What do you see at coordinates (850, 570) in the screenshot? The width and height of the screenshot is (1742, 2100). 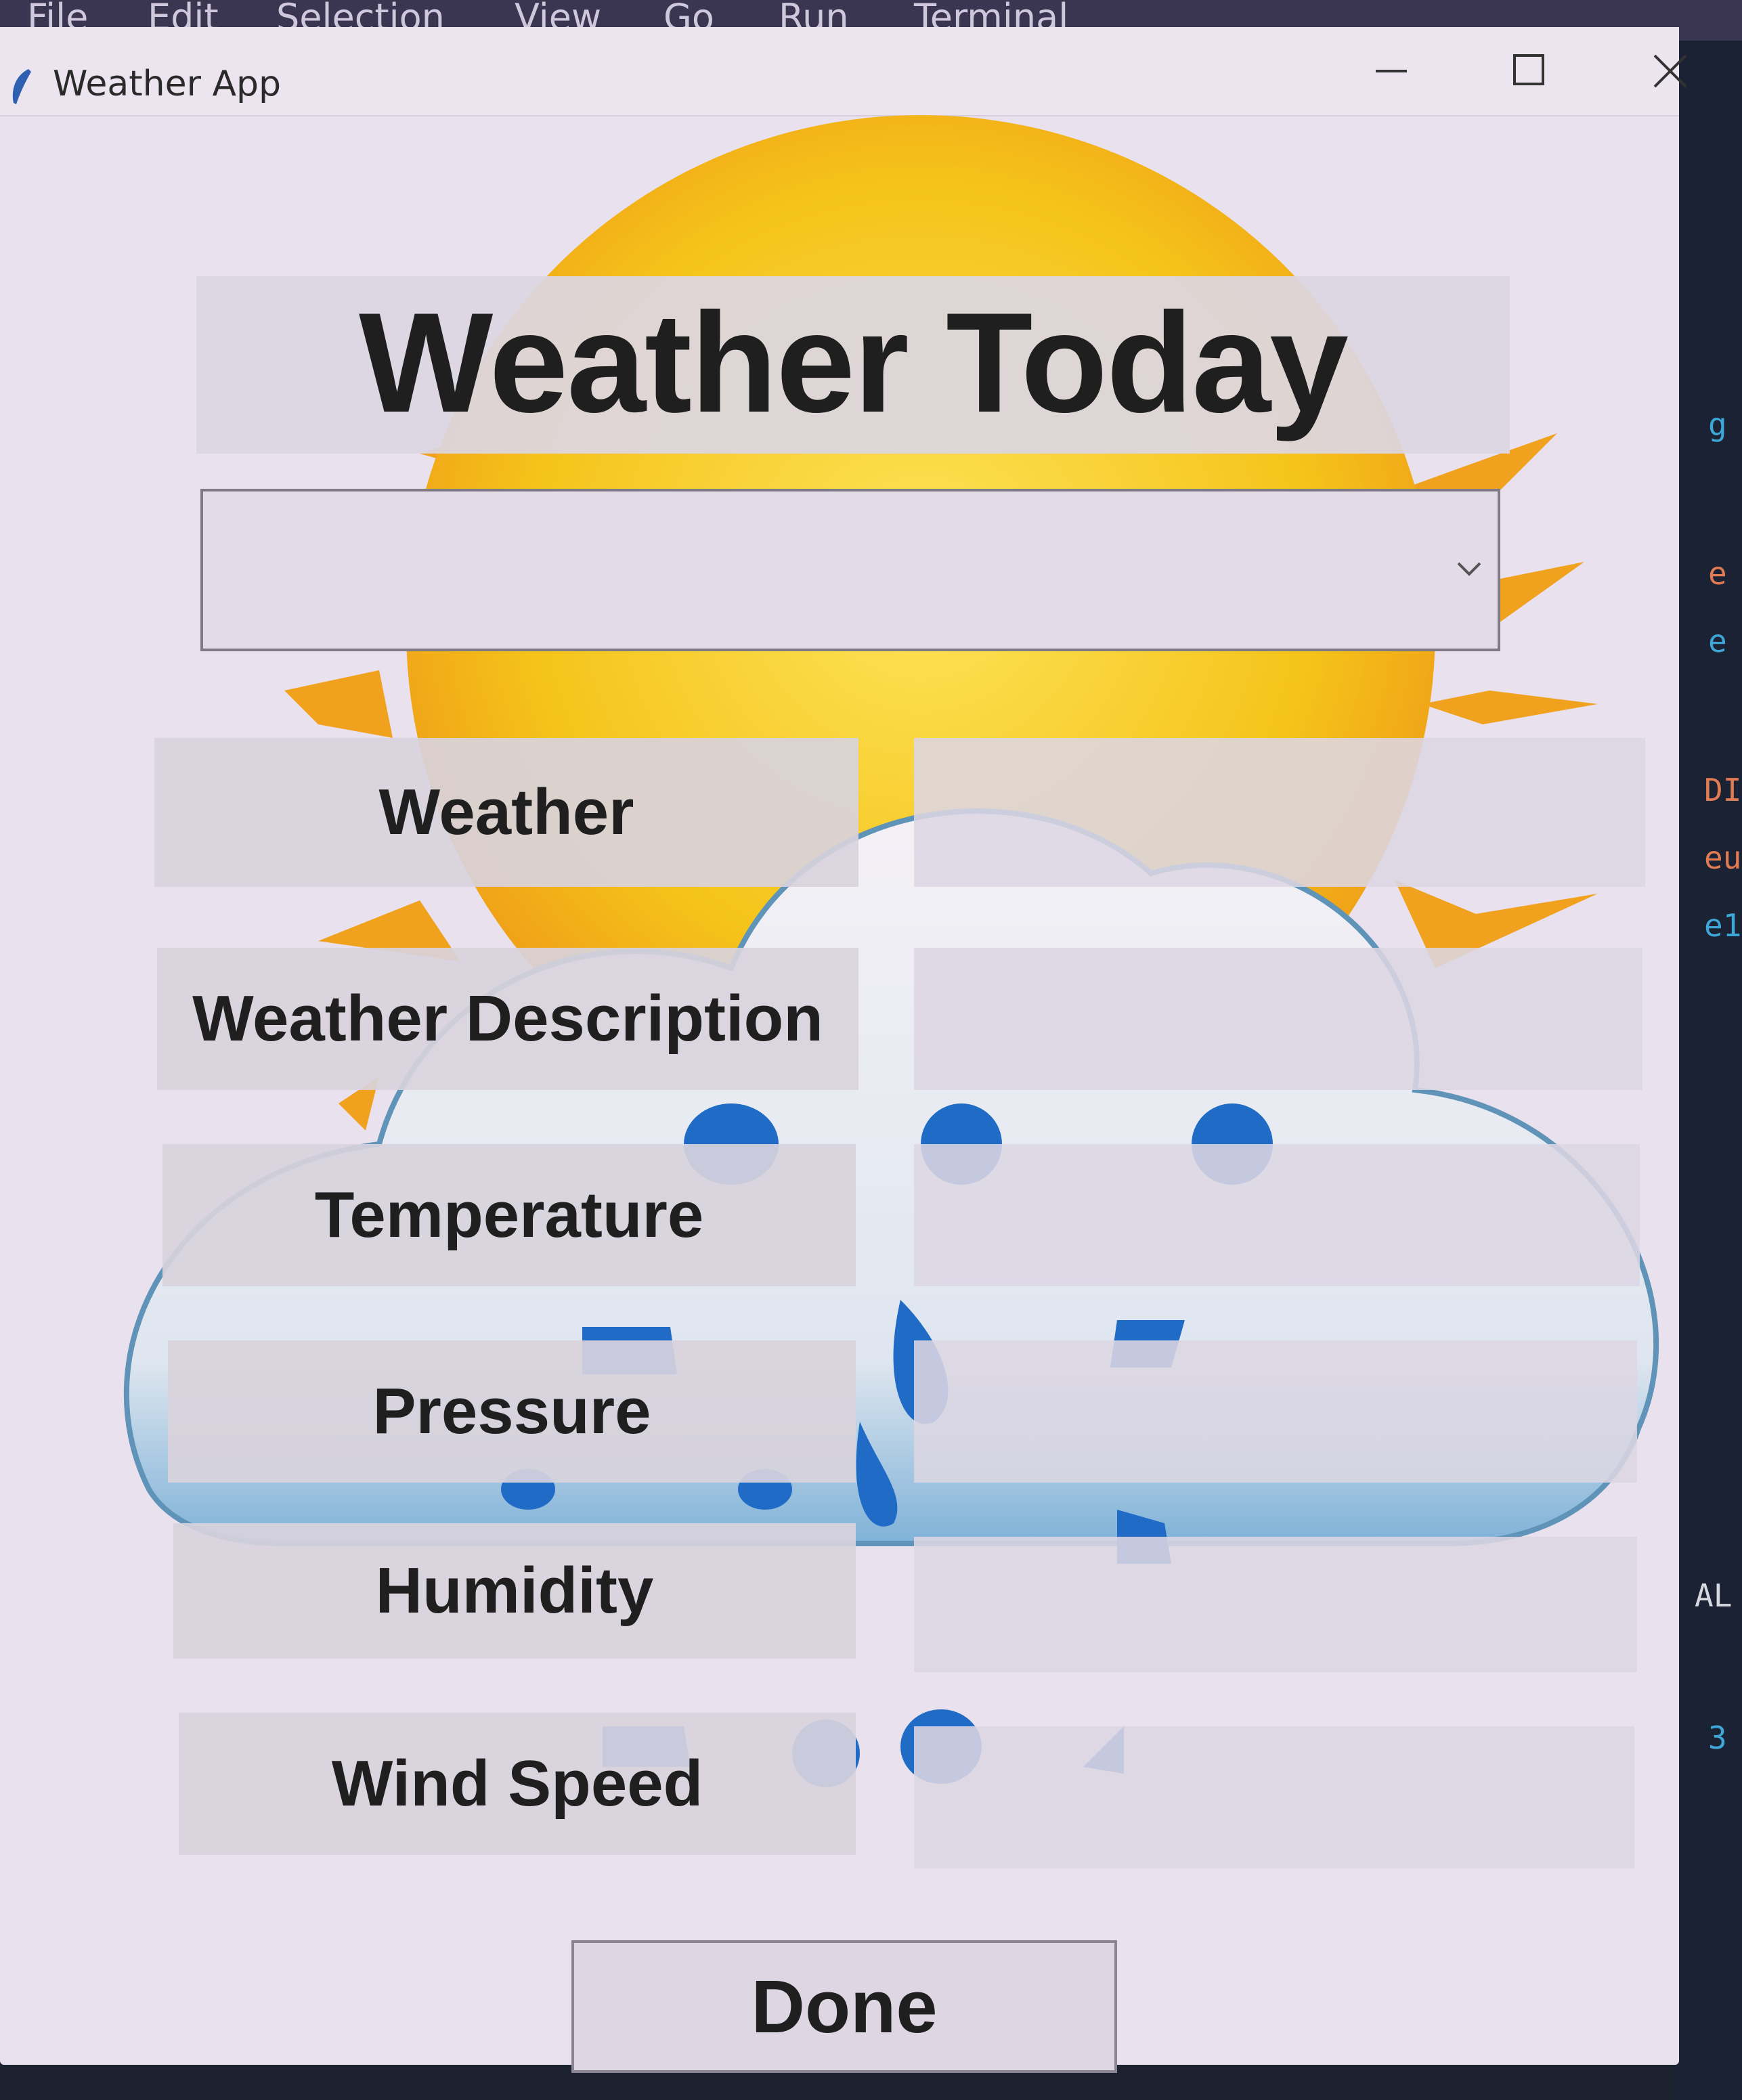 I see `city-select` at bounding box center [850, 570].